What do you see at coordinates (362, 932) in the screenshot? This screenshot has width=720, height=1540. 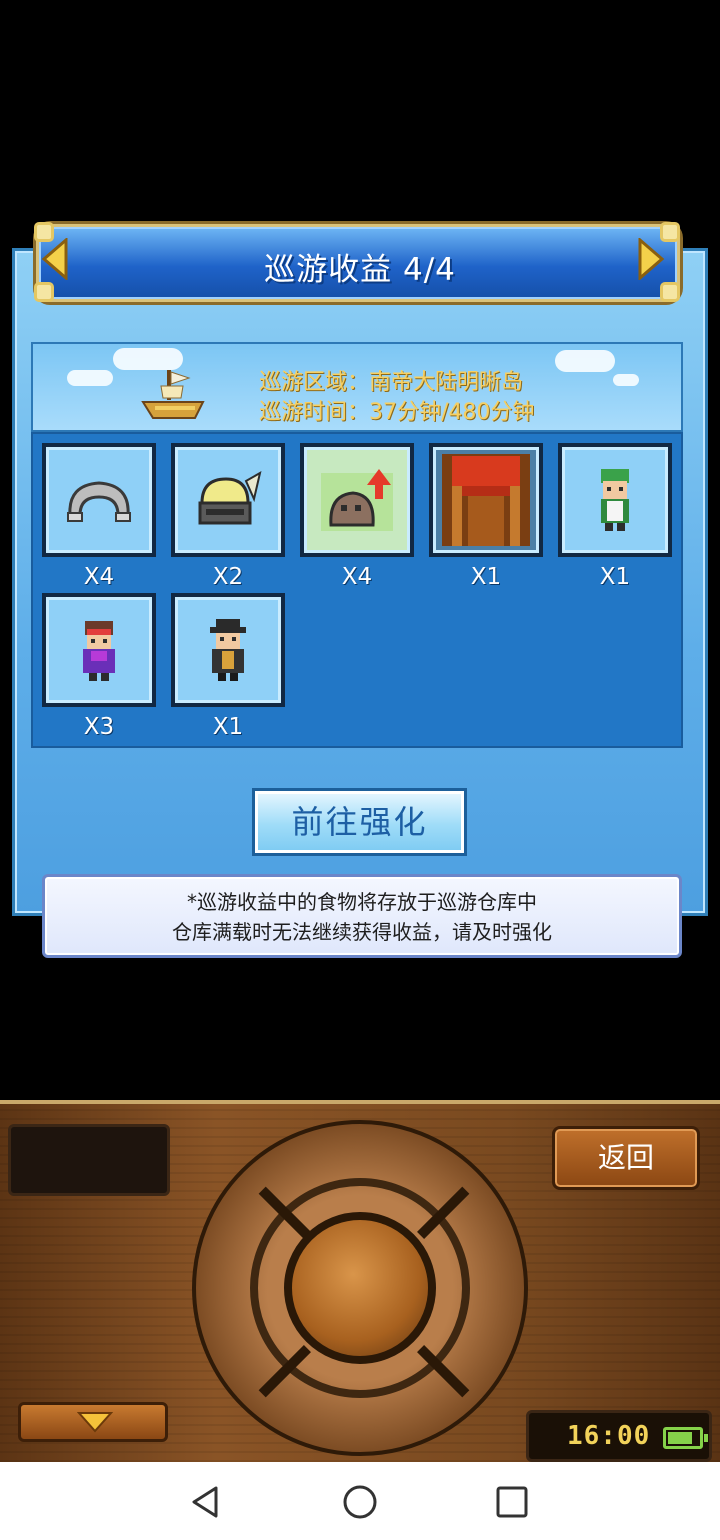 I see `note-line-2: 仓库满载时无法继续获得收益，请及时强化` at bounding box center [362, 932].